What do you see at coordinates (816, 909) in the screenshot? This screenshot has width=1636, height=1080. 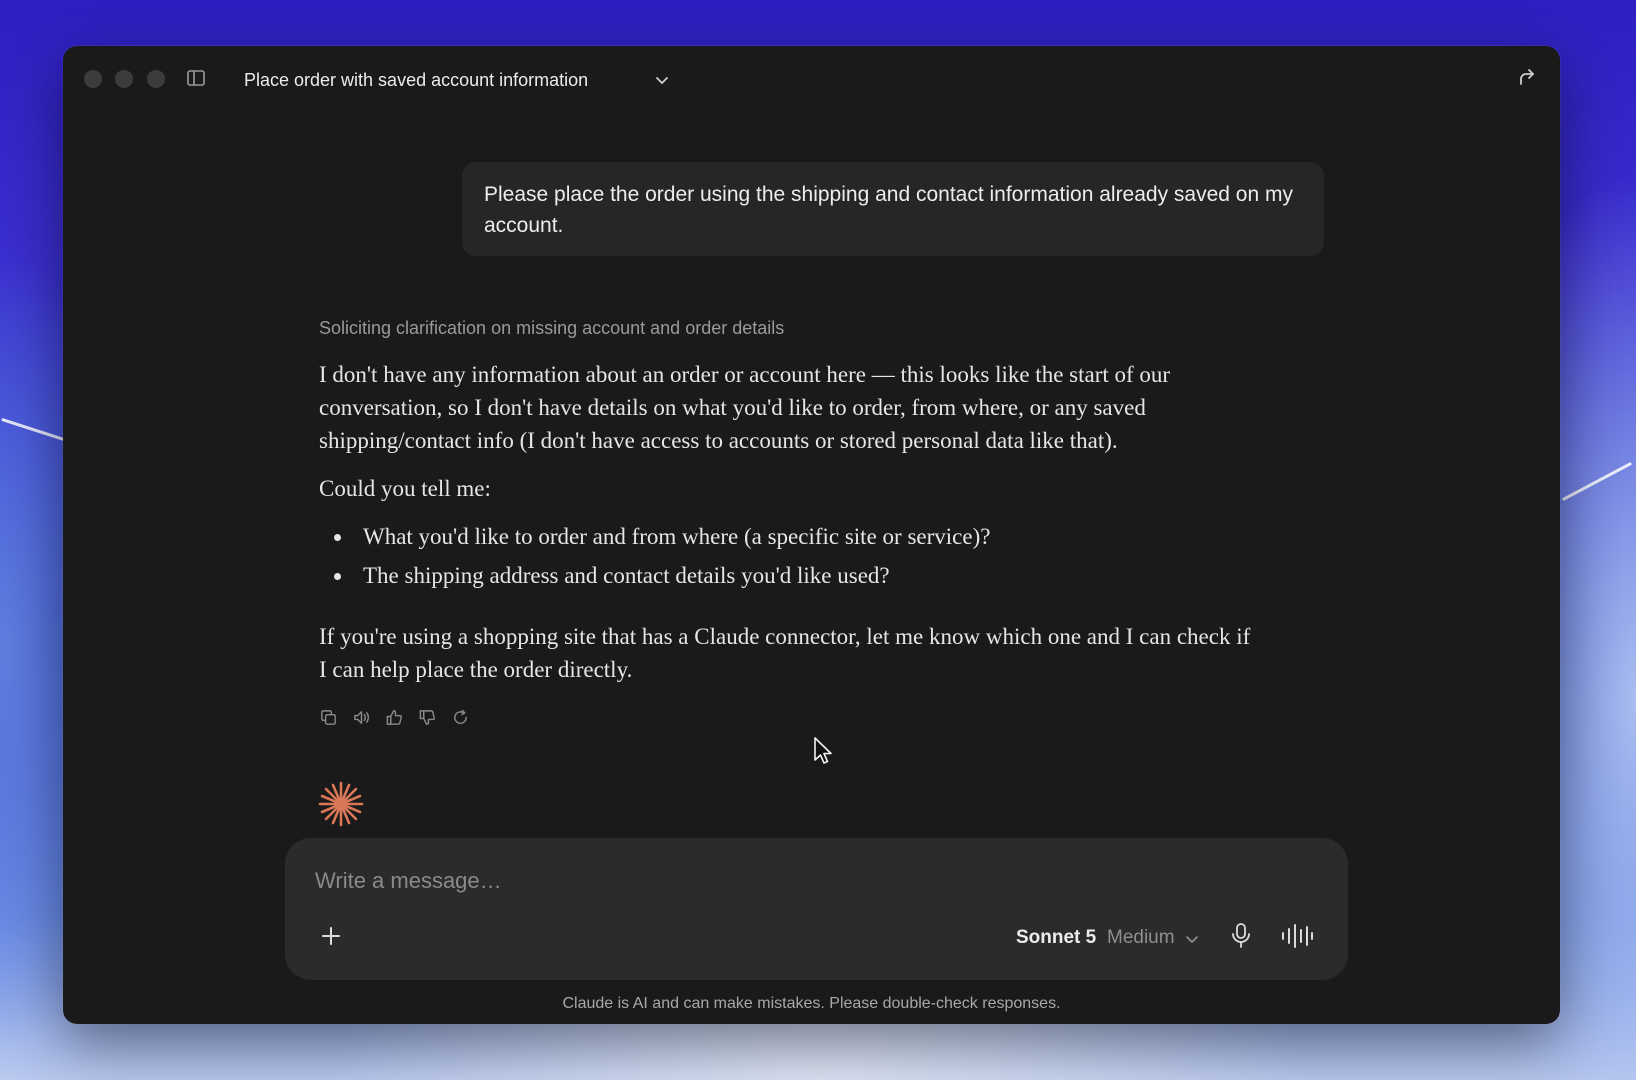 I see `message-composer: Sonnet 5 Medium` at bounding box center [816, 909].